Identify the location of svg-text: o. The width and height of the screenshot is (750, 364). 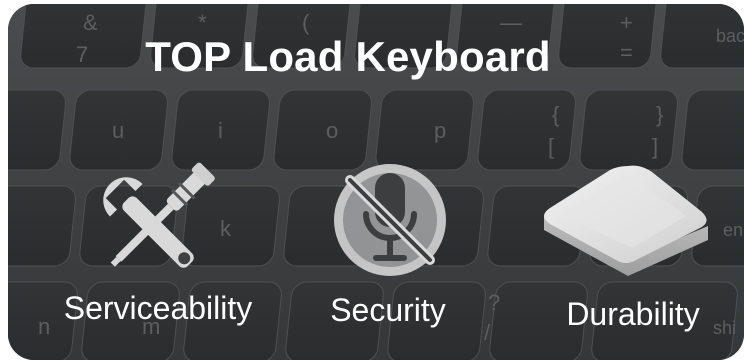
(332, 130).